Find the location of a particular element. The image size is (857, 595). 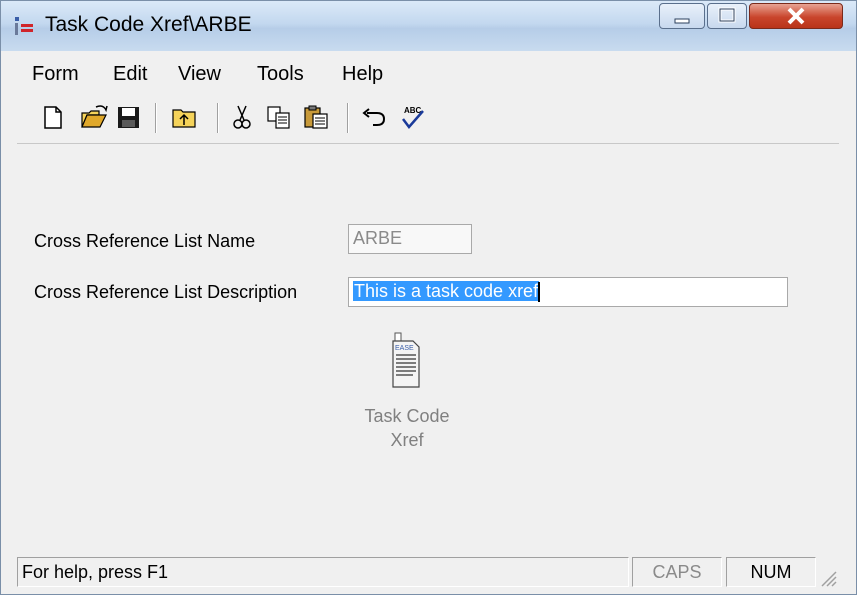

menu-bar: Form Edit View Tools Help is located at coordinates (428, 75).